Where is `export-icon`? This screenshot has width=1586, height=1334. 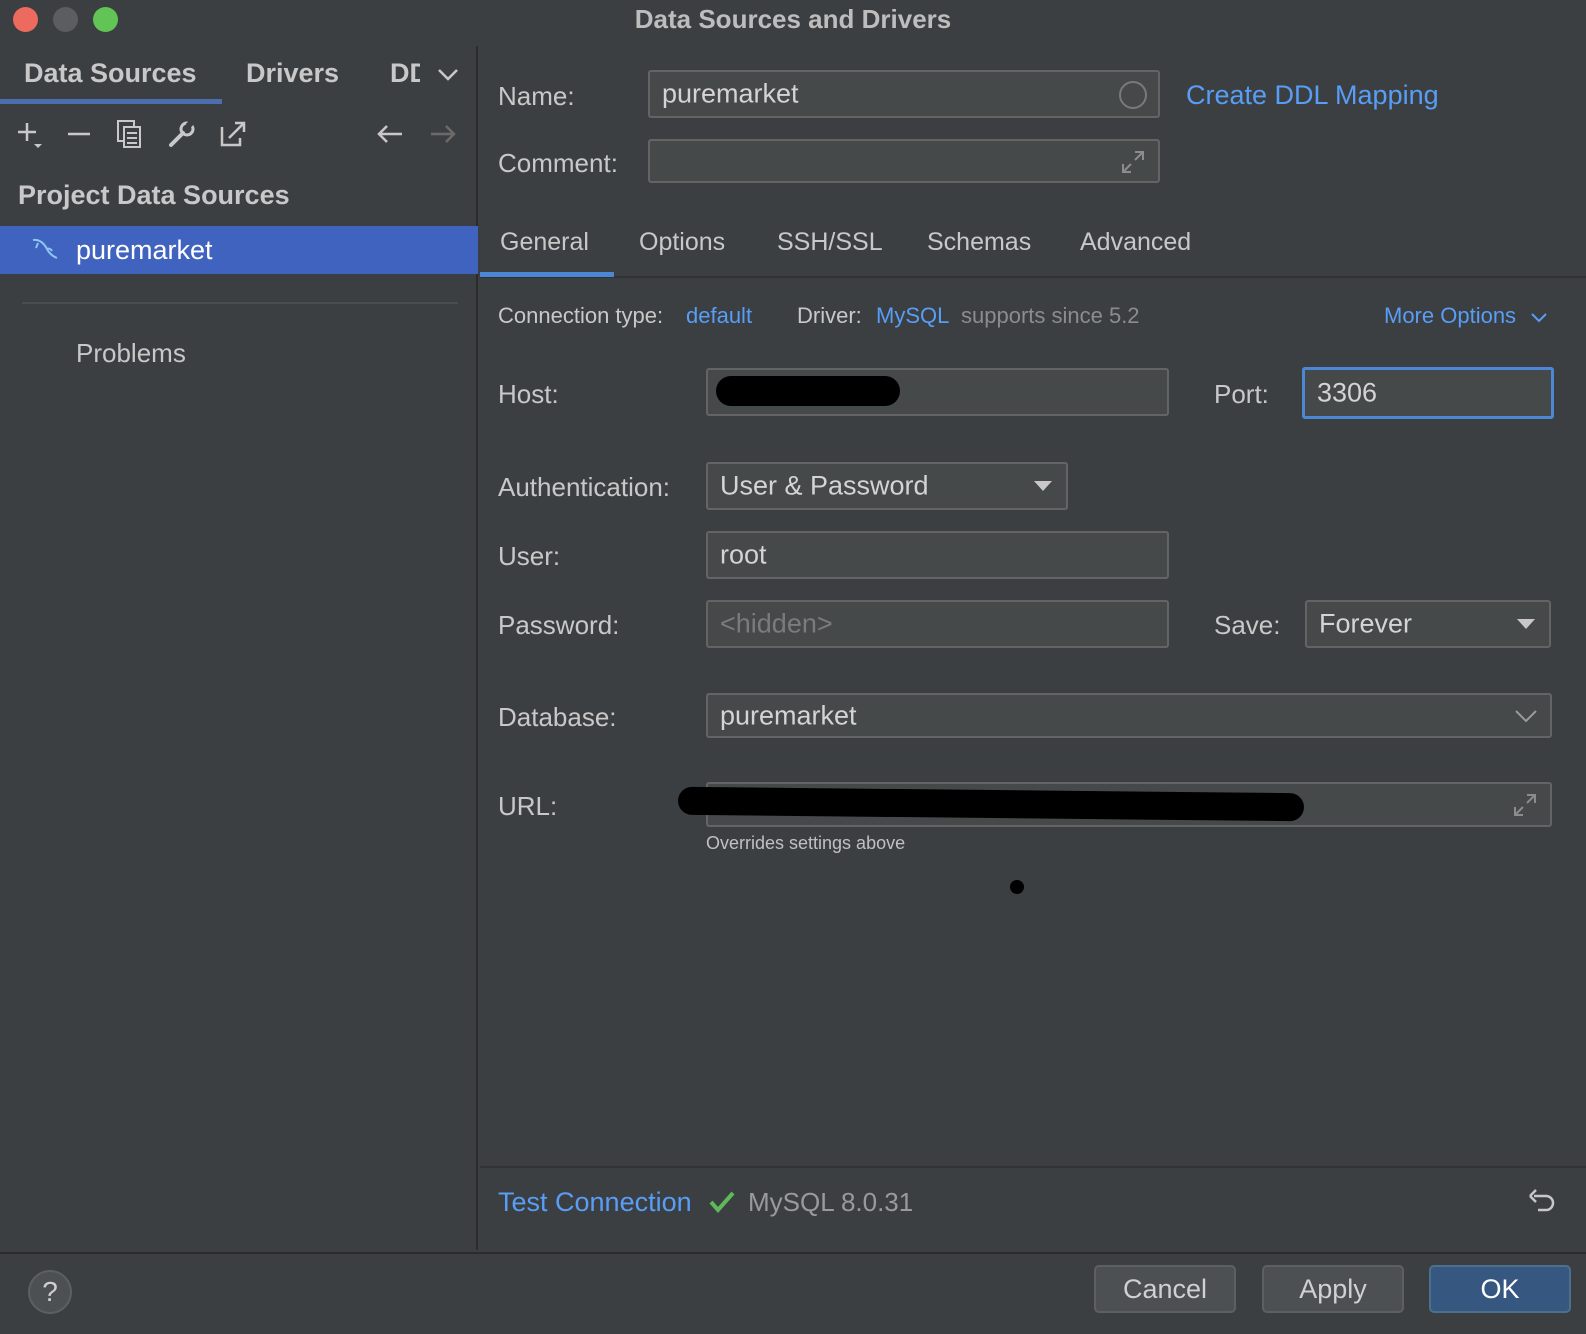
export-icon is located at coordinates (233, 134).